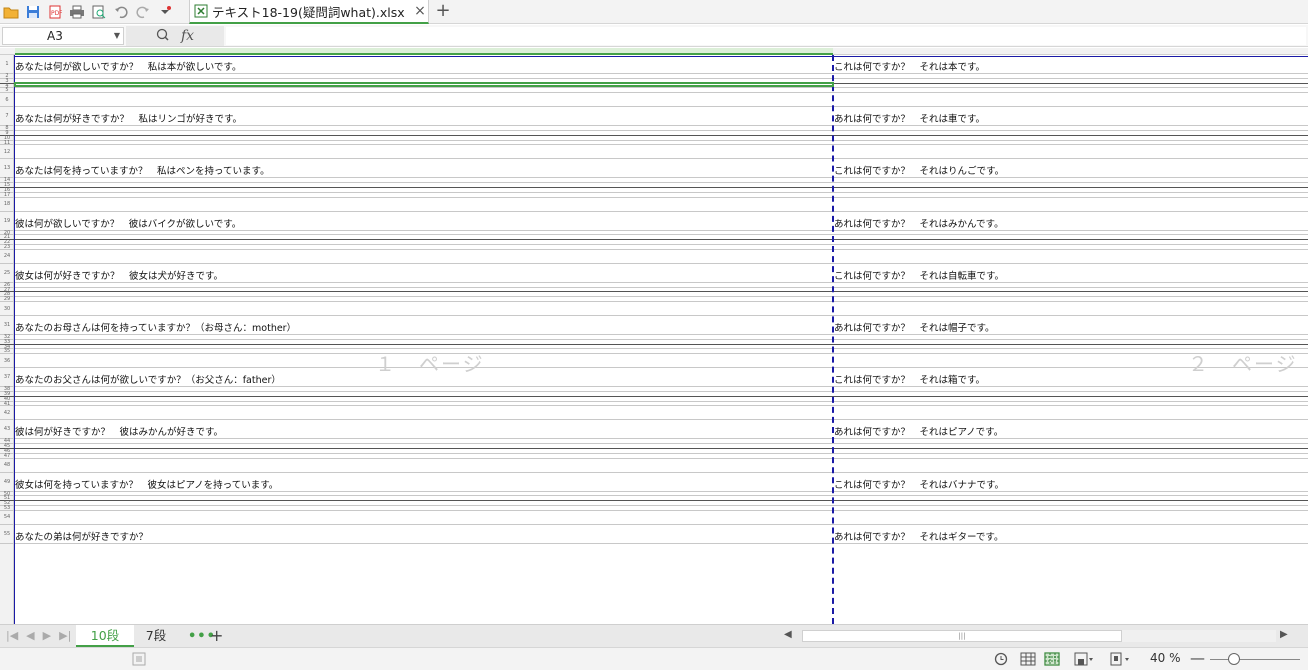 The height and width of the screenshot is (670, 1308). I want to click on cell-column-a: 彼は何が欲しいですか？ 彼はバイクが欲しいです。, so click(128, 223).